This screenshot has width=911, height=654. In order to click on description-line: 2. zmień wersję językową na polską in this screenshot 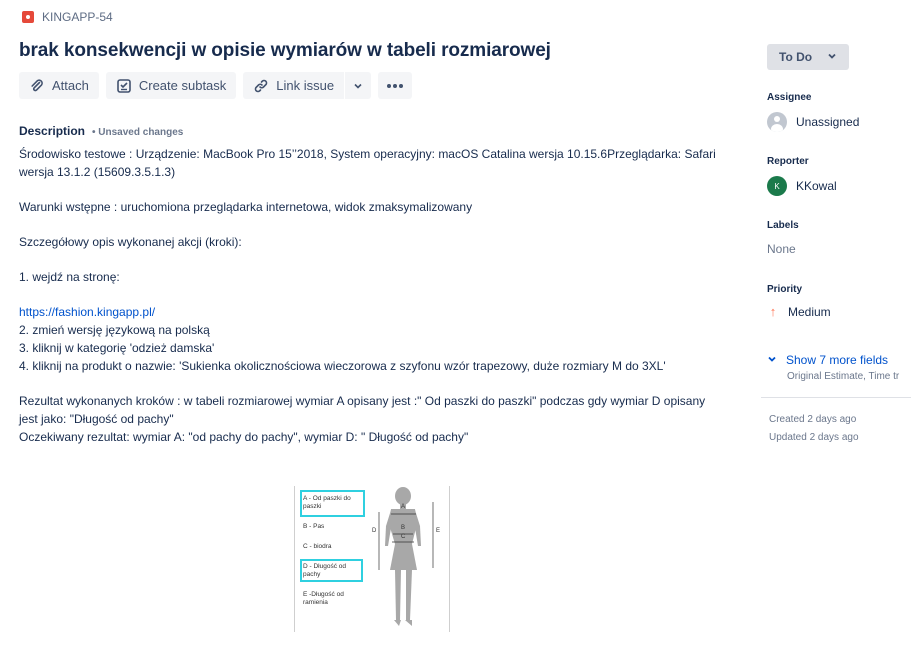, I will do `click(114, 330)`.